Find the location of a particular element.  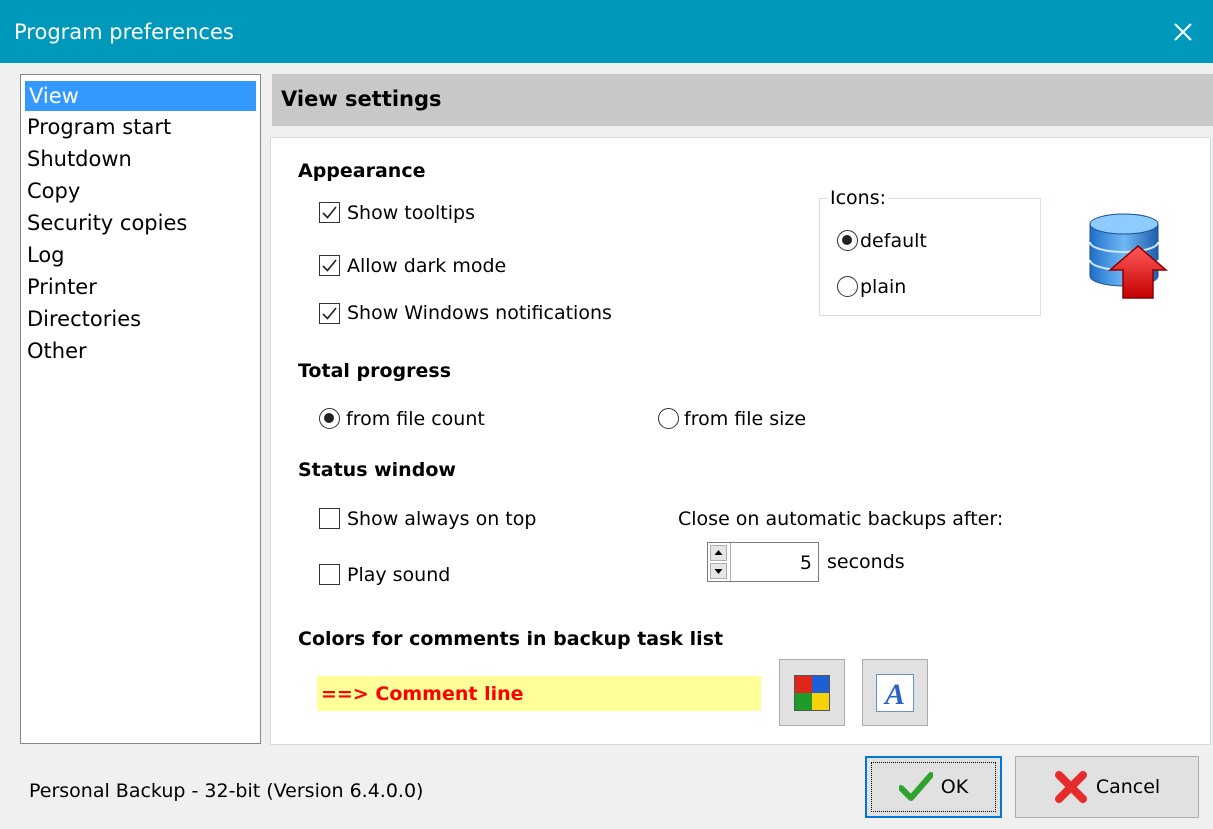

cancel-button: Cancel is located at coordinates (1107, 787).